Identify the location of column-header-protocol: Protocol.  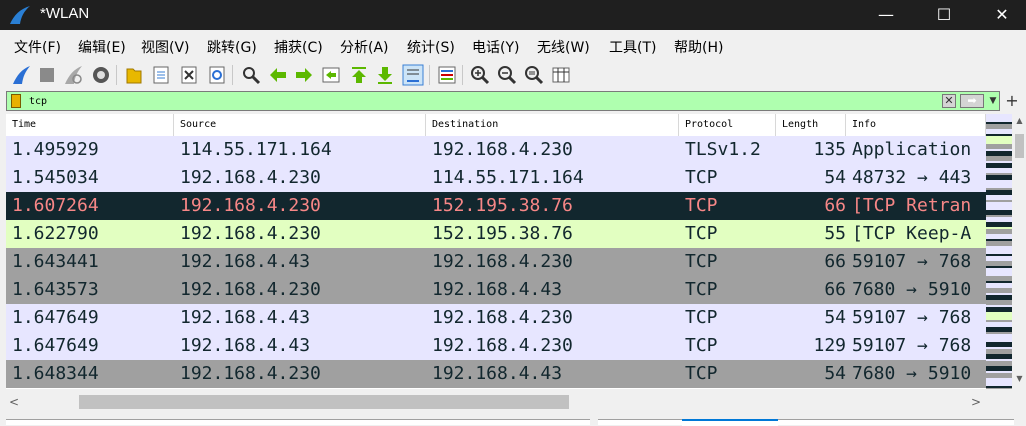
(727, 125).